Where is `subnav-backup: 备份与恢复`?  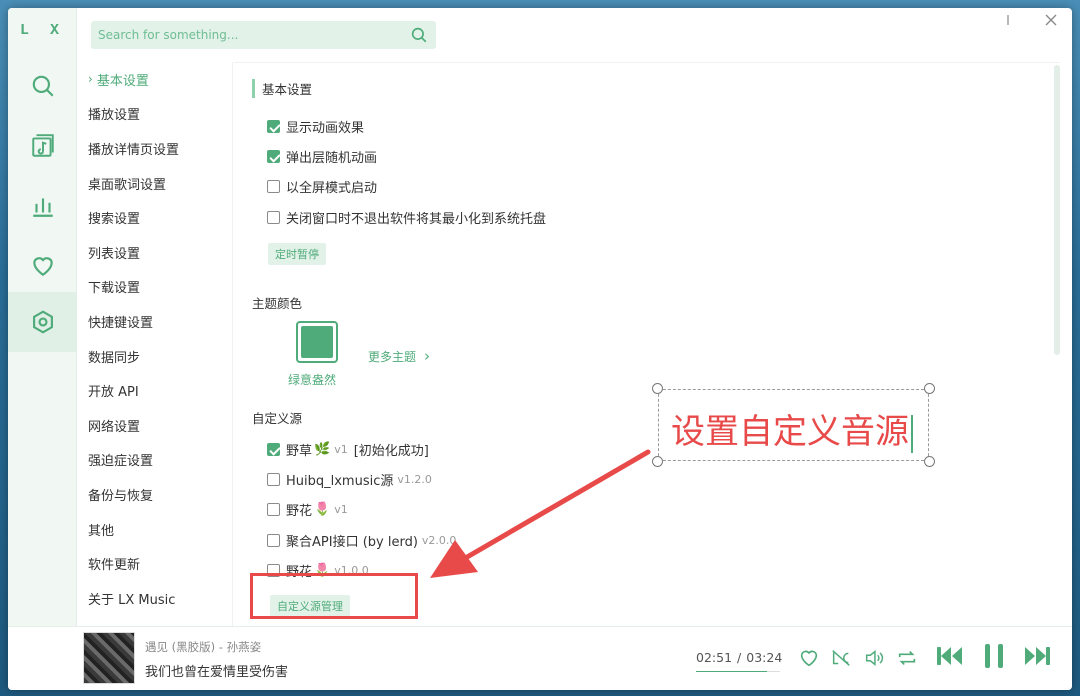
subnav-backup: 备份与恢复 is located at coordinates (155, 494).